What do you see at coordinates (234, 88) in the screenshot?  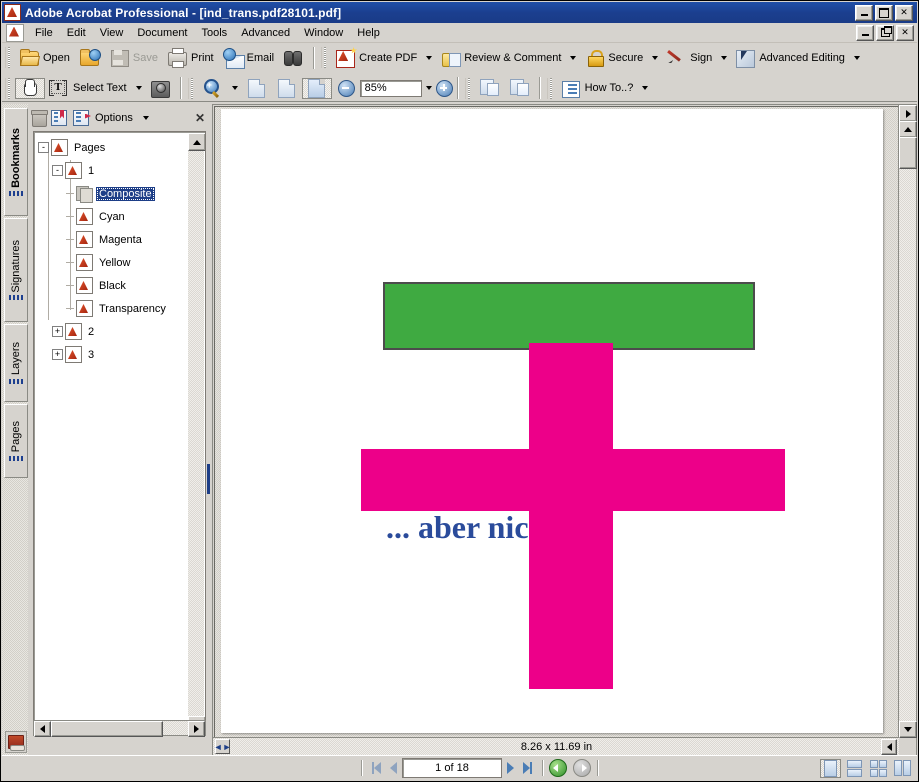 I see `zoom-tool-dropdown-icon` at bounding box center [234, 88].